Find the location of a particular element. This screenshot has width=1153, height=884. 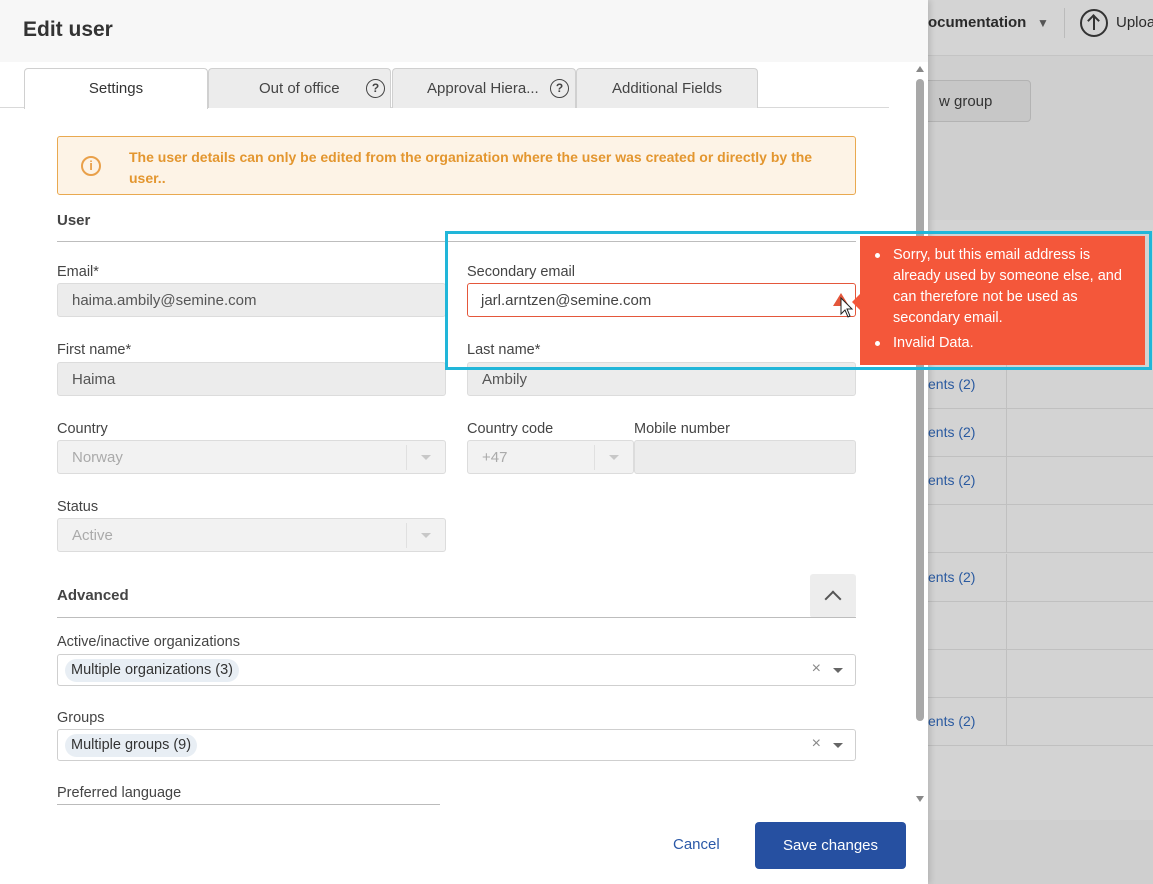

country-code-label: Country code is located at coordinates (510, 429).